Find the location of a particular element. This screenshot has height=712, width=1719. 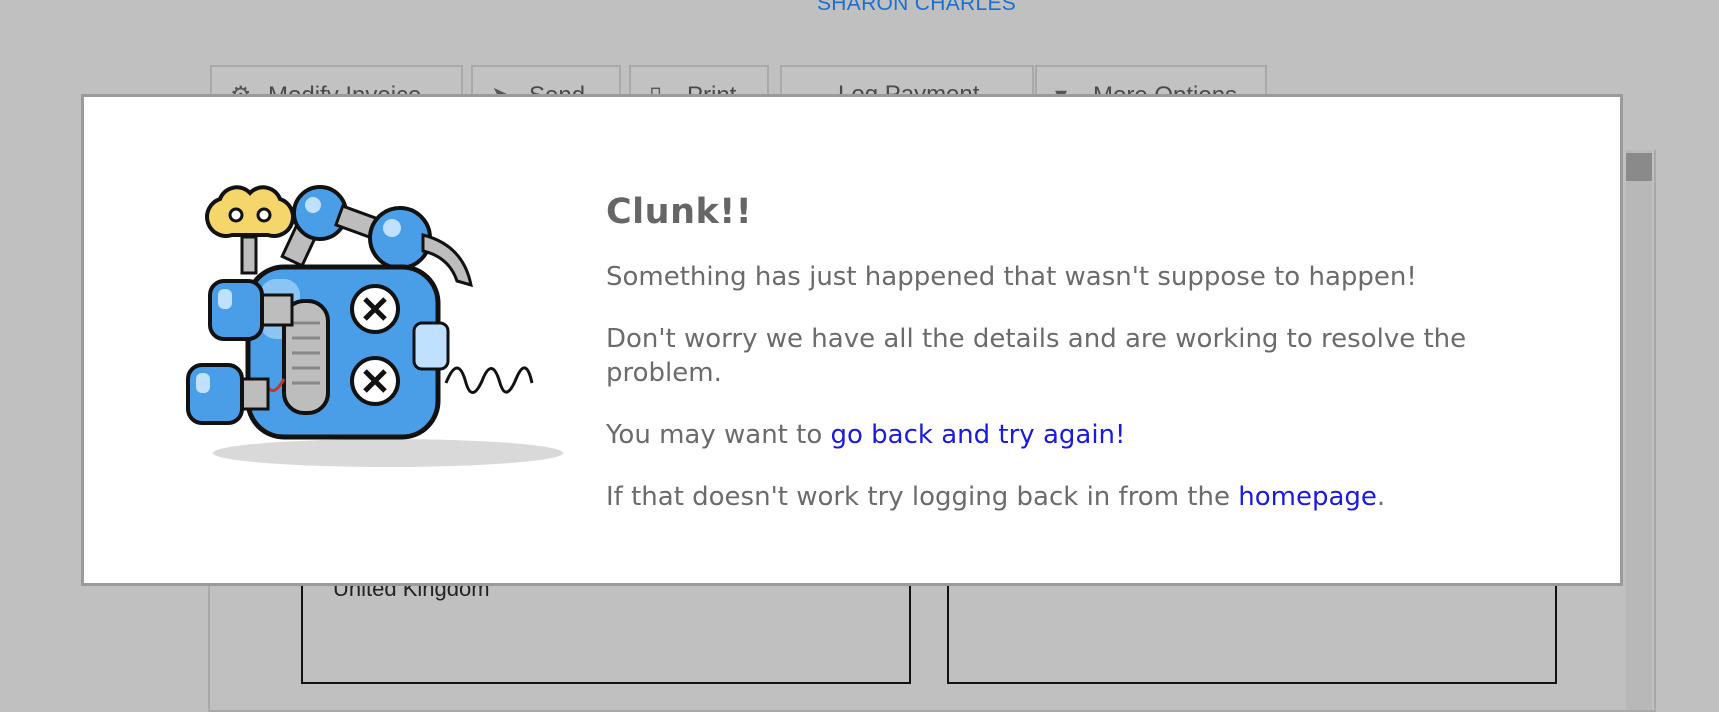

customer-name-link: SHARON CHARLES is located at coordinates (916, 8).